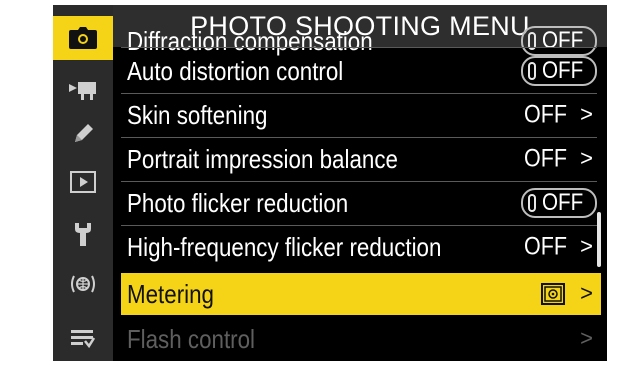  I want to click on menu-item-photo-flicker-reduction: Photo flicker reduction OFF, so click(361, 203).